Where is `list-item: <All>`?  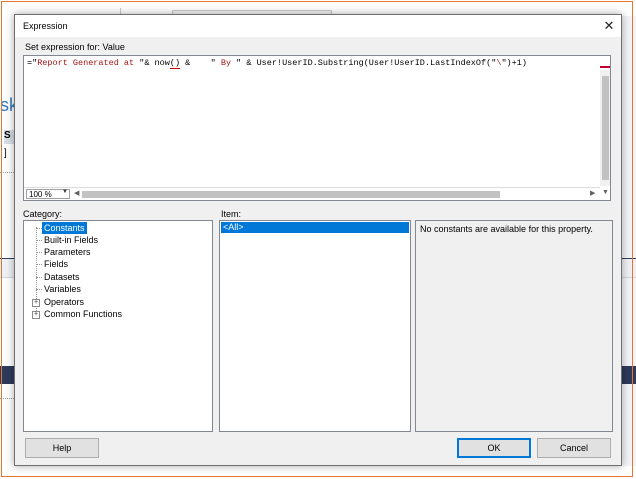
list-item: <All> is located at coordinates (315, 227).